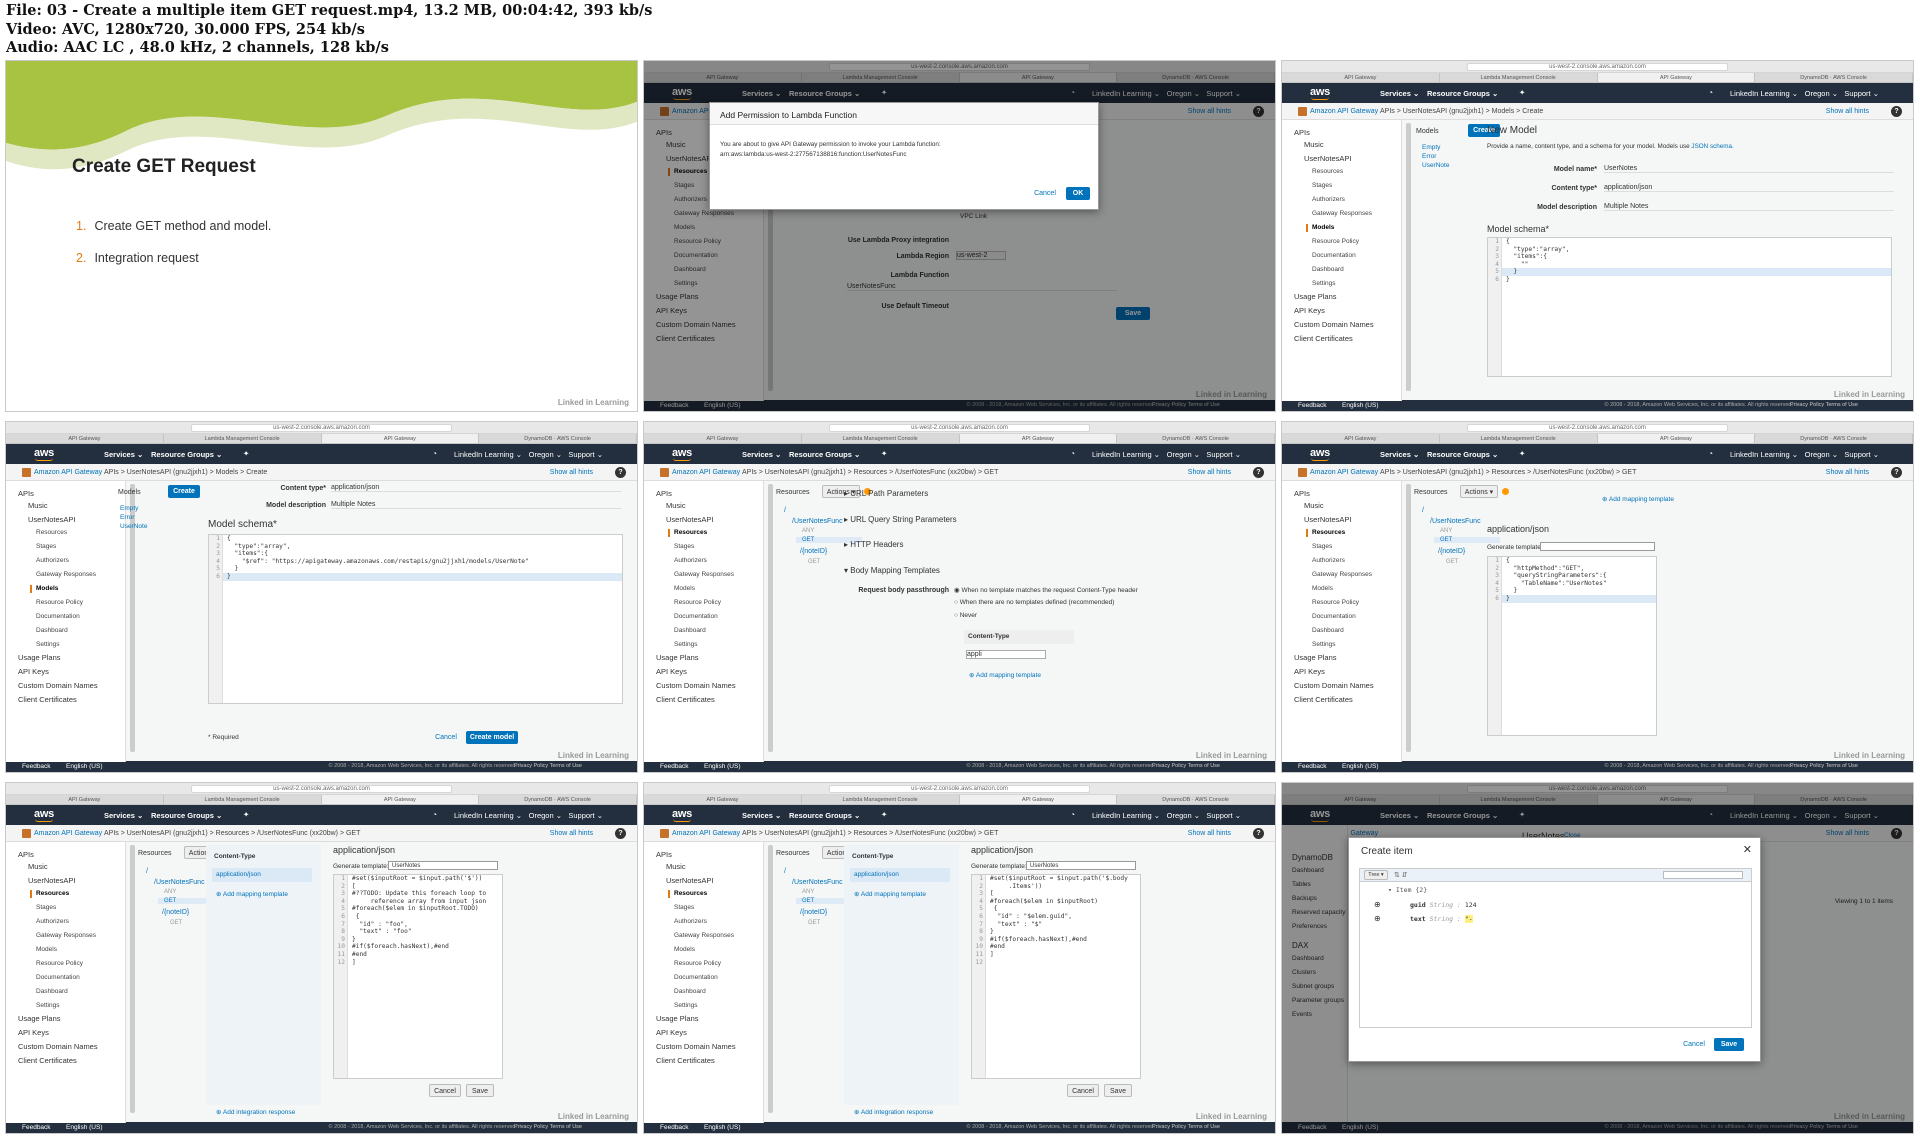 Image resolution: width=1919 pixels, height=1143 pixels. Describe the element at coordinates (46, 546) in the screenshot. I see `sidebar-item-stages: Stages` at that location.